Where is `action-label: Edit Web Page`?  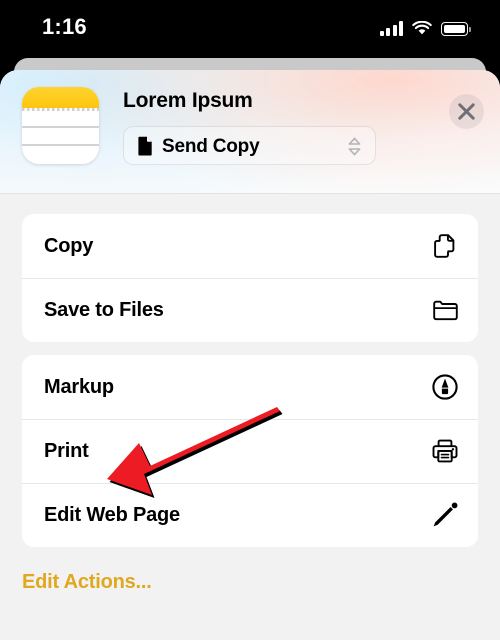
action-label: Edit Web Page is located at coordinates (112, 514).